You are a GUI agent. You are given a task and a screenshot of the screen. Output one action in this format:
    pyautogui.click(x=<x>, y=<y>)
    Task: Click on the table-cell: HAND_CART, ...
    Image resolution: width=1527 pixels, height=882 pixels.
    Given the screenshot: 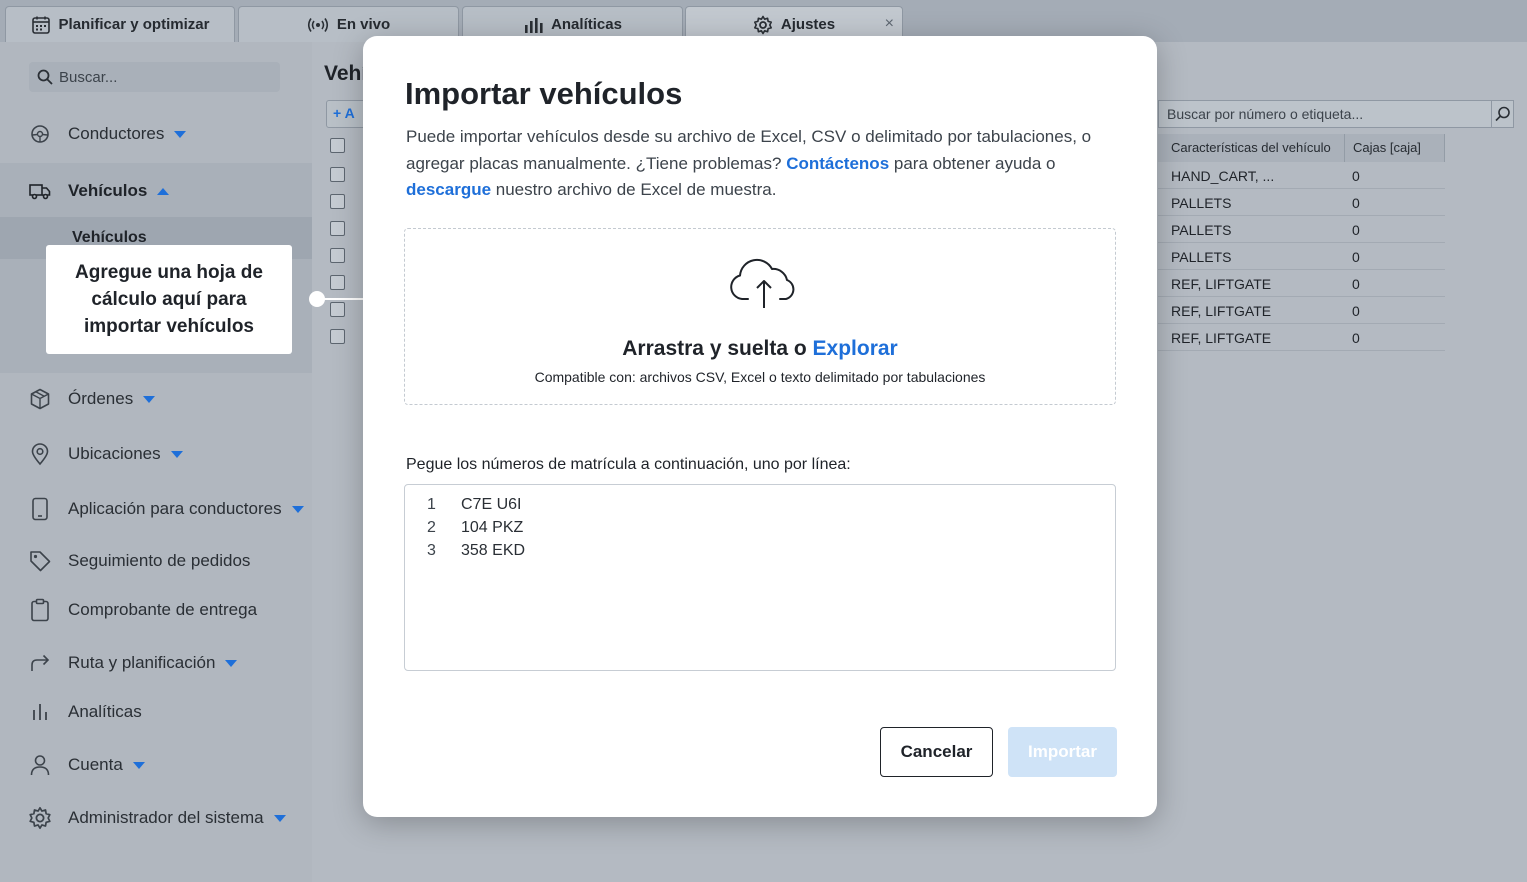 What is the action you would take?
    pyautogui.click(x=1223, y=176)
    